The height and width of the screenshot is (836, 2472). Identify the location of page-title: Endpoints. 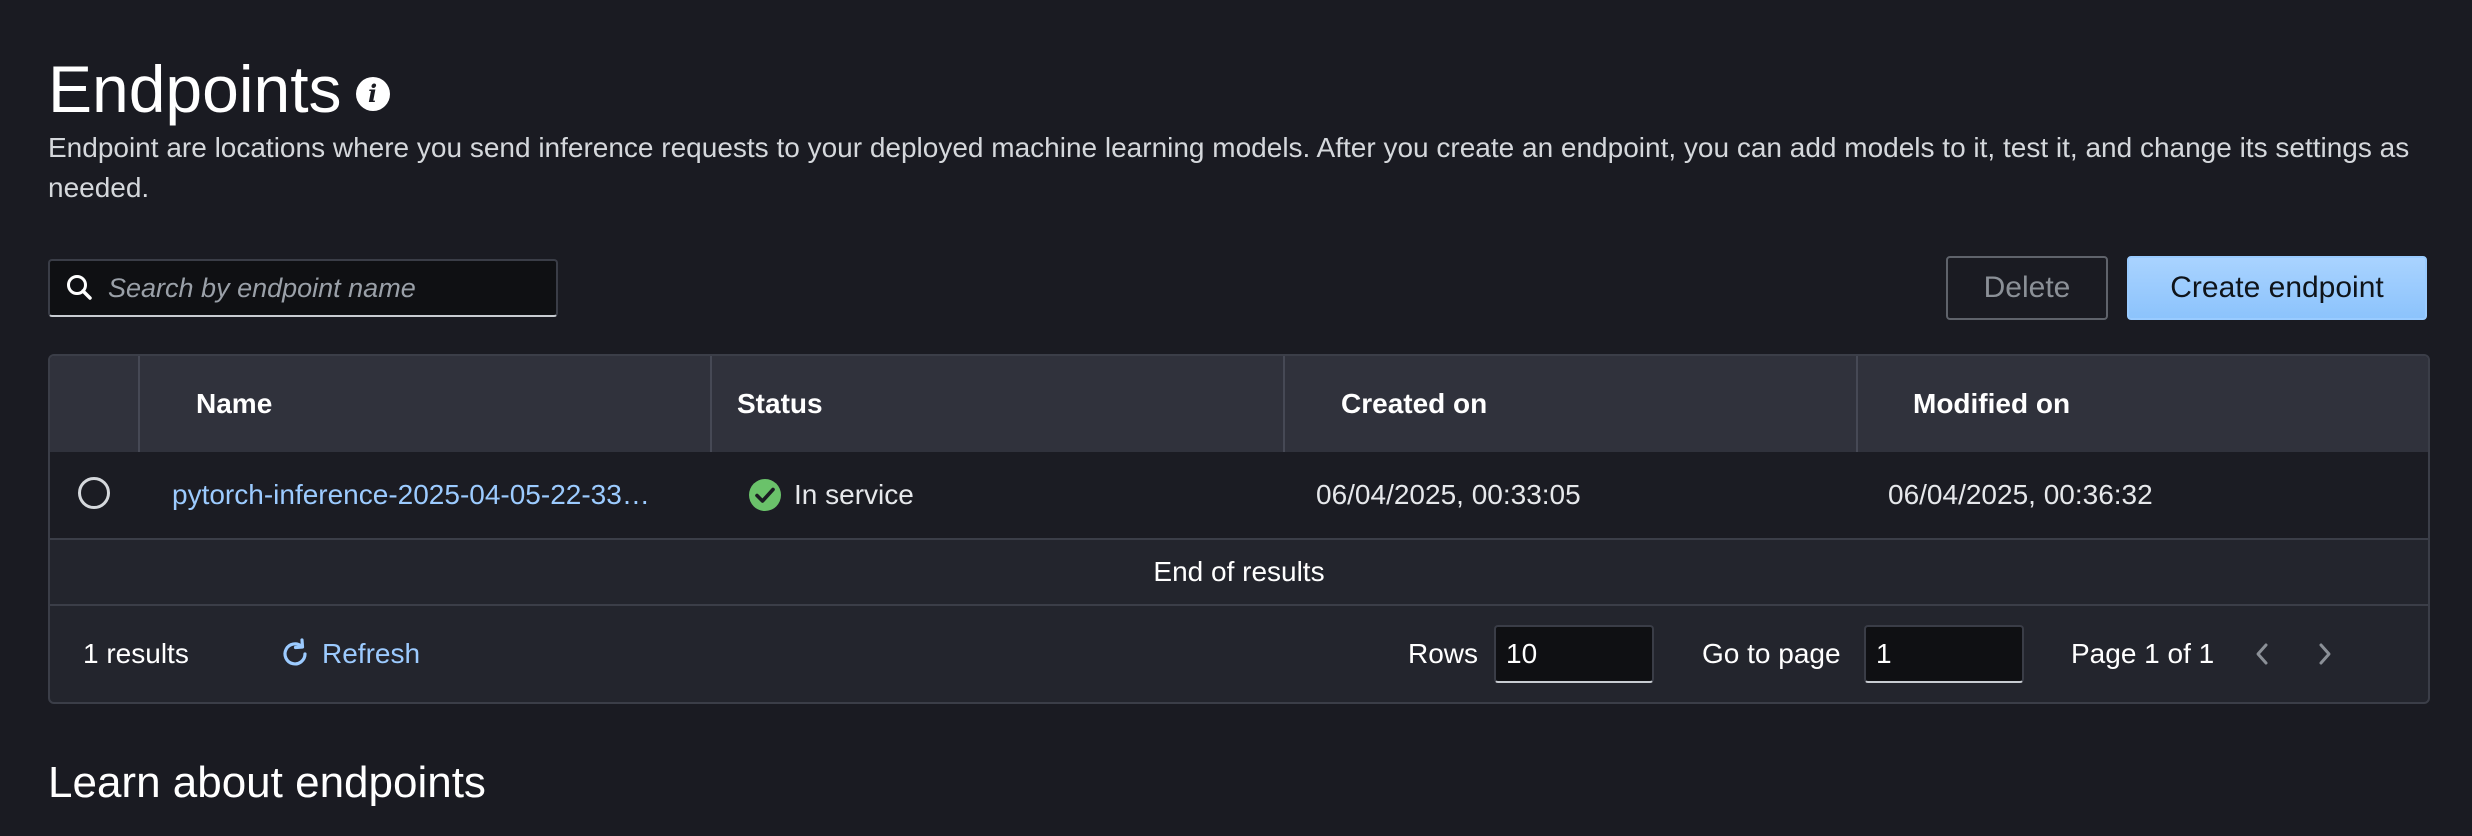
(195, 89).